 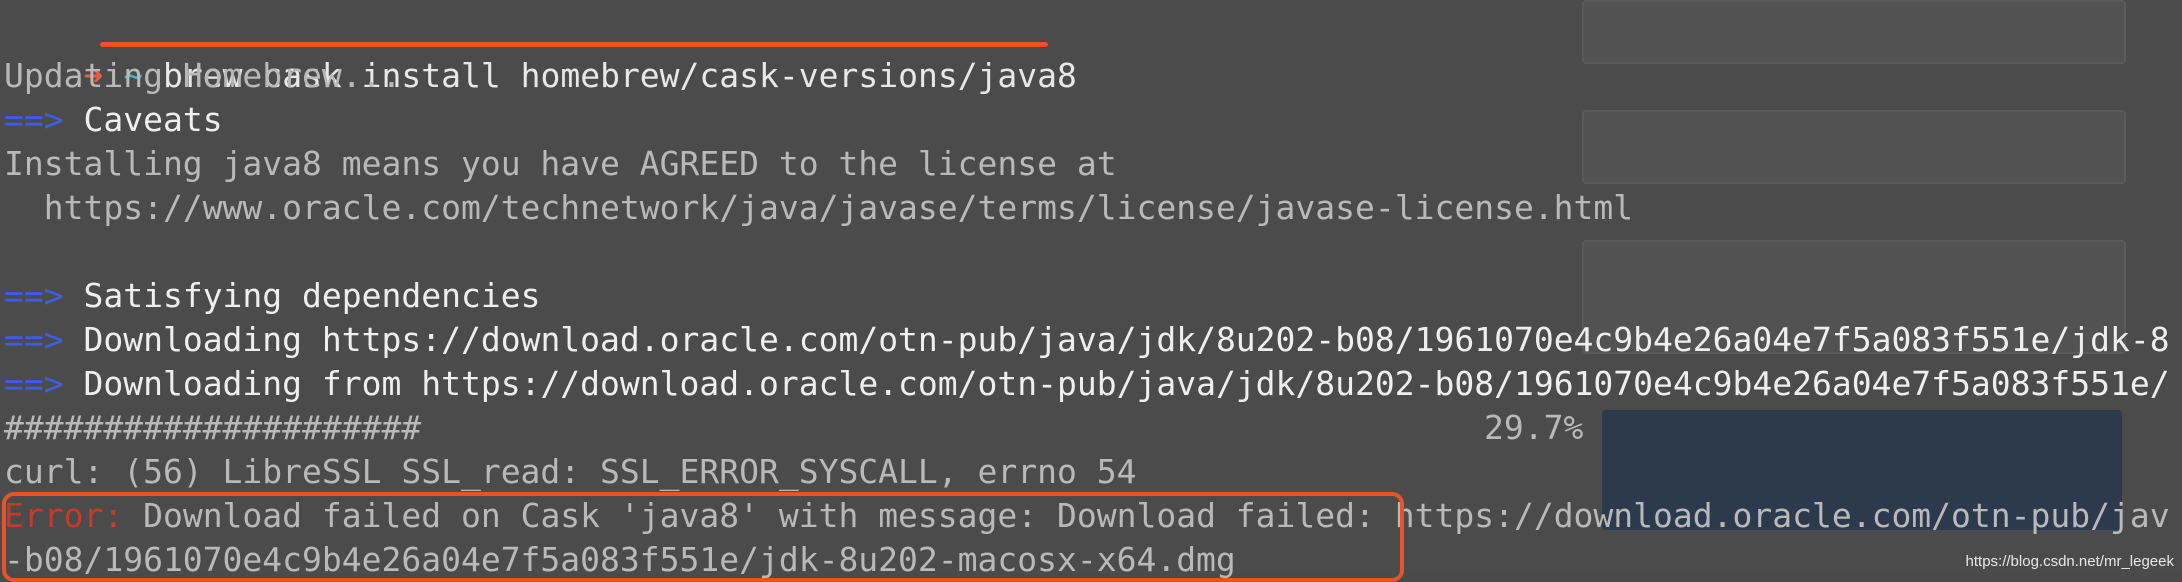 What do you see at coordinates (703, 537) in the screenshot?
I see `error-highlight-box` at bounding box center [703, 537].